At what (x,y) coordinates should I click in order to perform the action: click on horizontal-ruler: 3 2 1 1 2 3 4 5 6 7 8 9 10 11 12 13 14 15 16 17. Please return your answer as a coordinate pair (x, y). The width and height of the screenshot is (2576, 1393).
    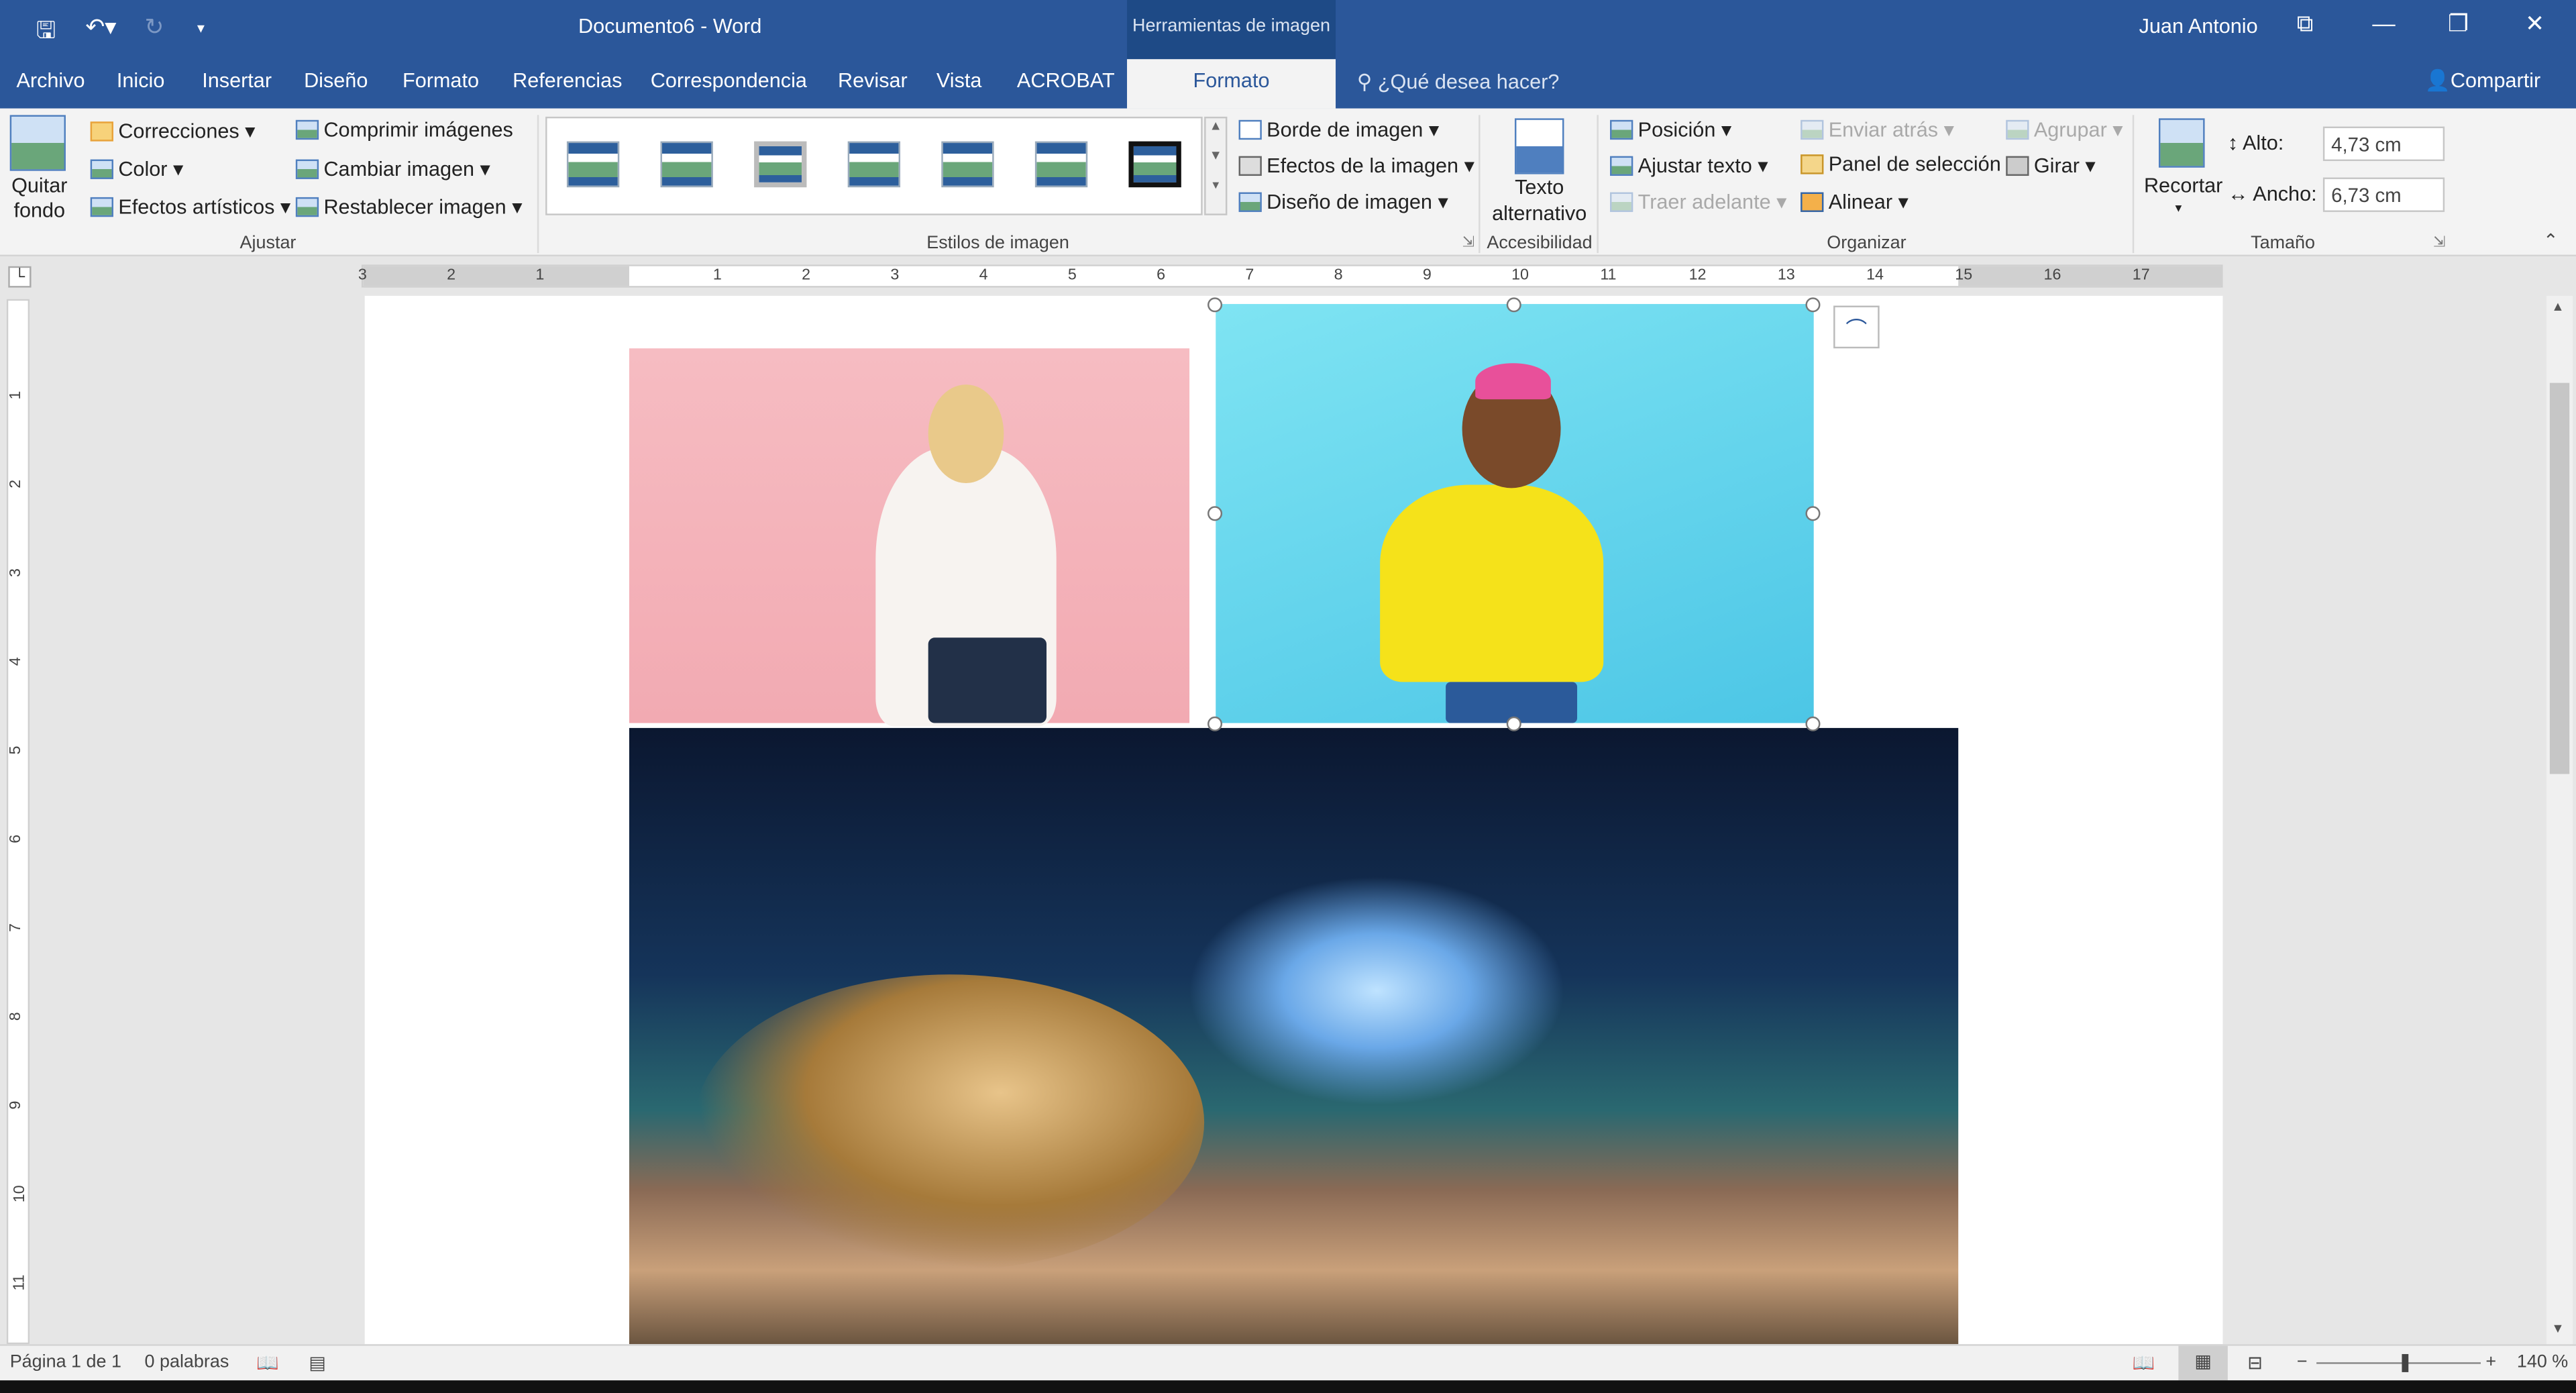
    Looking at the image, I should click on (1290, 276).